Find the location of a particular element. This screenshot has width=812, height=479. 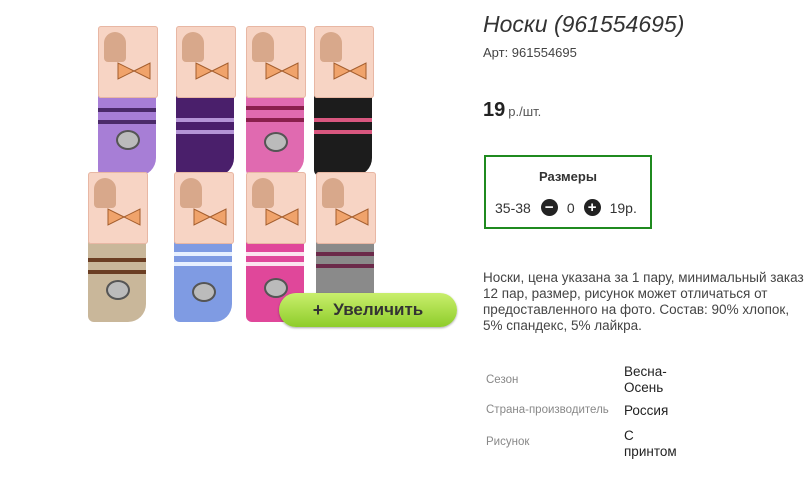

property-value: С принтом is located at coordinates (650, 443).